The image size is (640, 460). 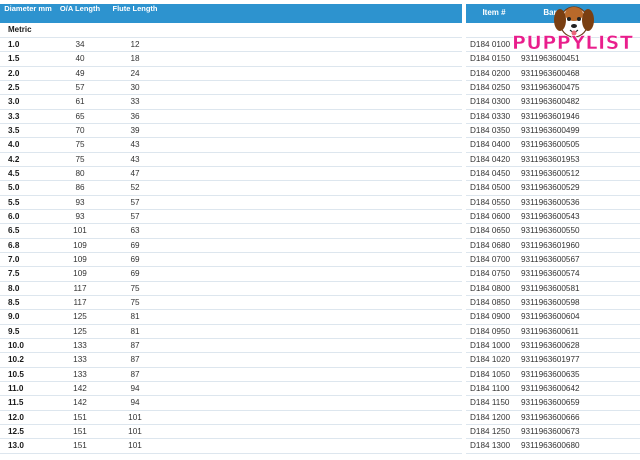 I want to click on cell-barcode: 9311963600468, so click(x=550, y=73).